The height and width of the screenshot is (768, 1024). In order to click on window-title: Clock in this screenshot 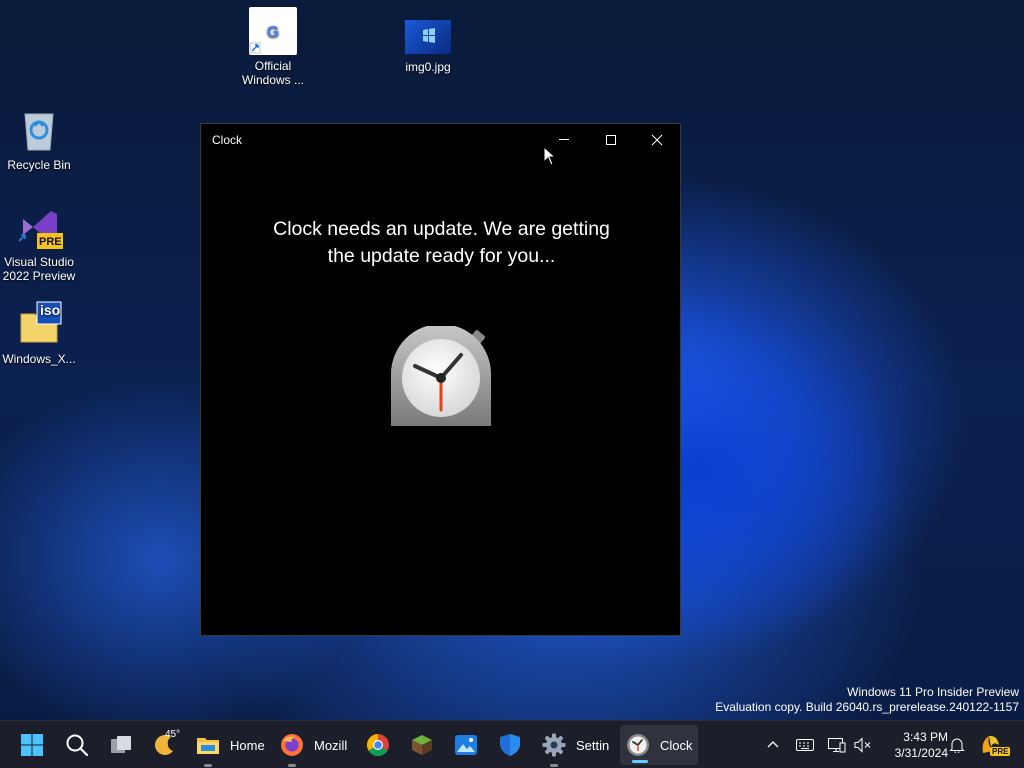, I will do `click(227, 140)`.